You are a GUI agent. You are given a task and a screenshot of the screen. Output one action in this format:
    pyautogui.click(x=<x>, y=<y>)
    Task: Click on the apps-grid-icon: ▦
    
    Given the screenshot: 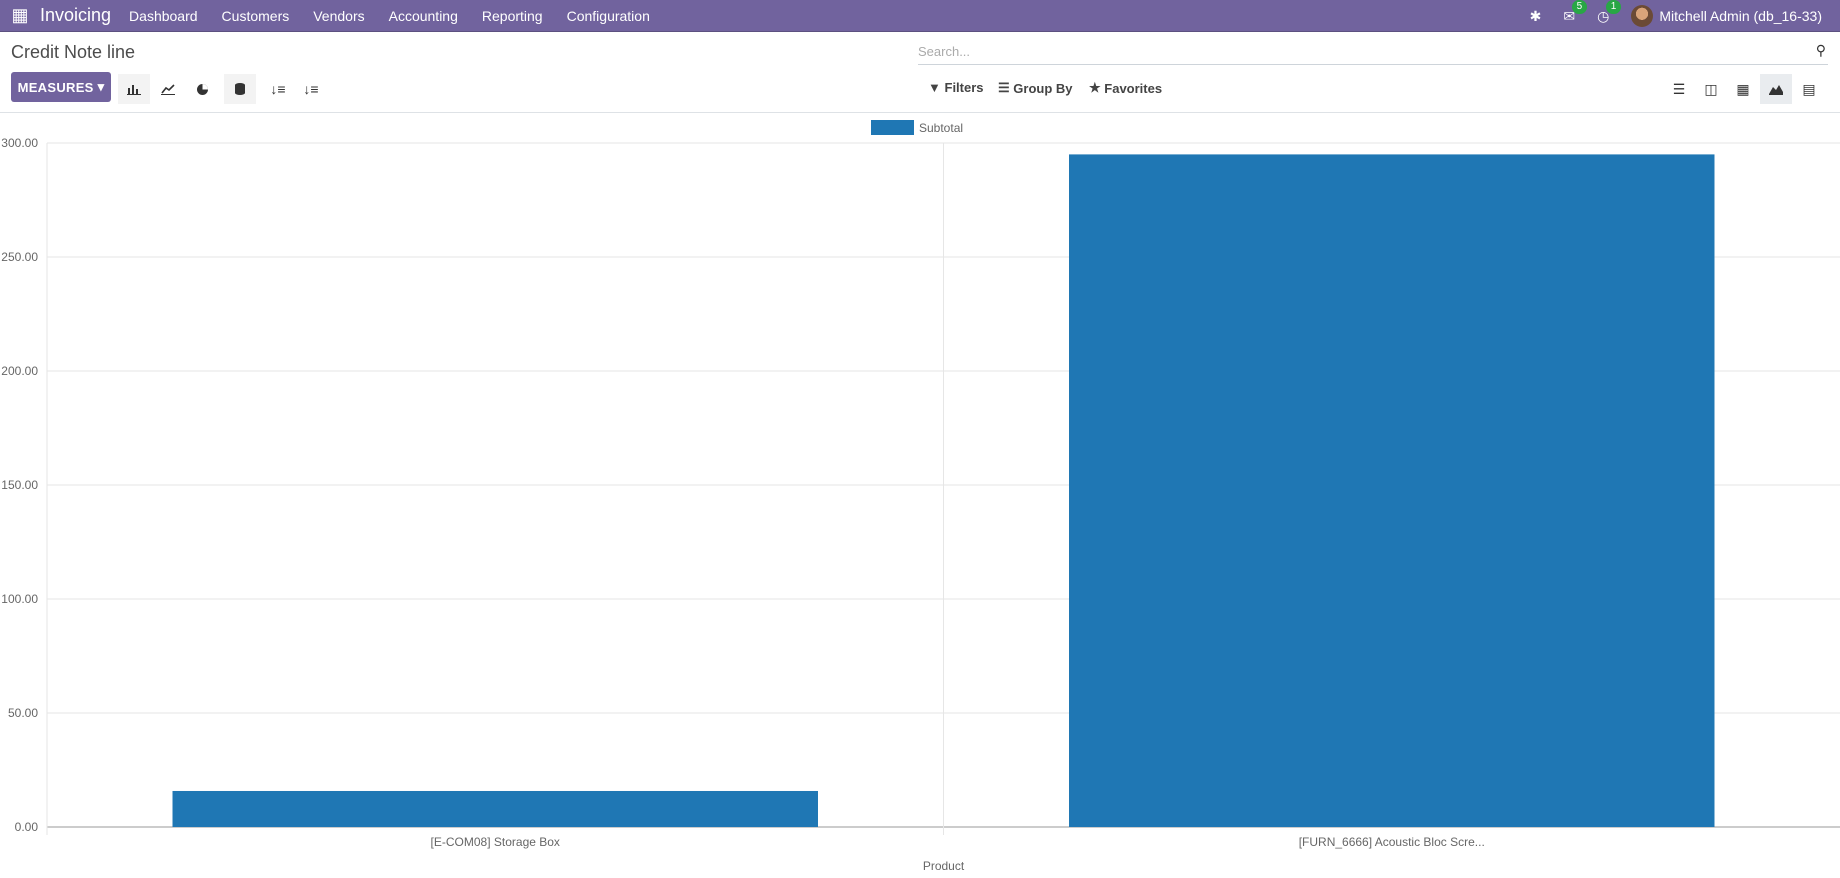 What is the action you would take?
    pyautogui.click(x=20, y=16)
    